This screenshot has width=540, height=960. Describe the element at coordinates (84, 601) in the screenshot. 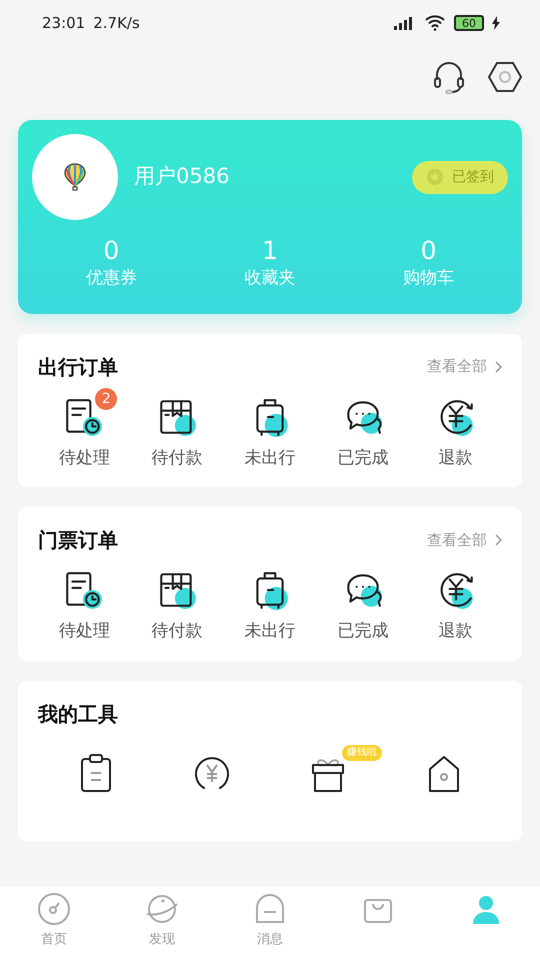

I see `order-status-item: 待处理` at that location.